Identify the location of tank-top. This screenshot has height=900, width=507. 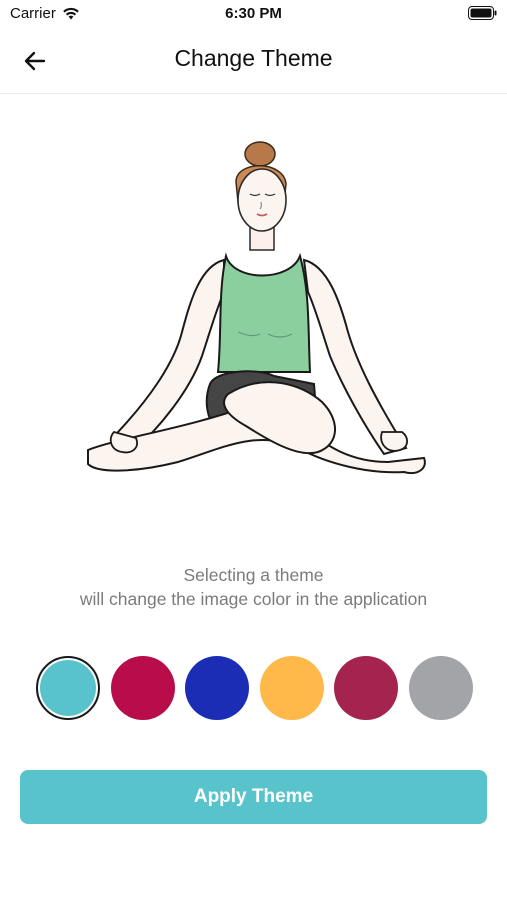
(264, 312).